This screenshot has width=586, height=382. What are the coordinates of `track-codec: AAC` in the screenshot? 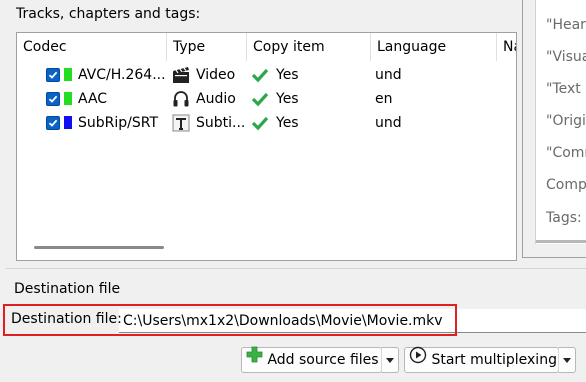 It's located at (93, 99).